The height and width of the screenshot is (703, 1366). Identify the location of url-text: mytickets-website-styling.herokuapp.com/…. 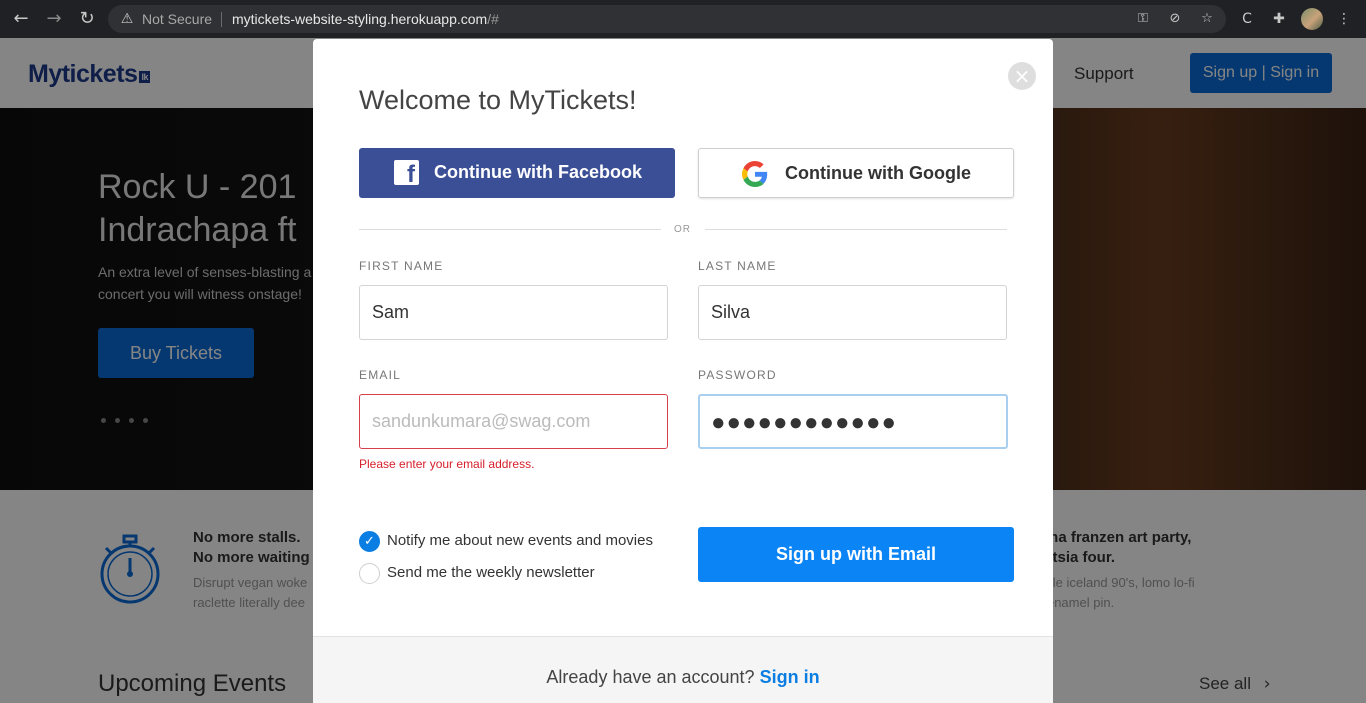
(365, 19).